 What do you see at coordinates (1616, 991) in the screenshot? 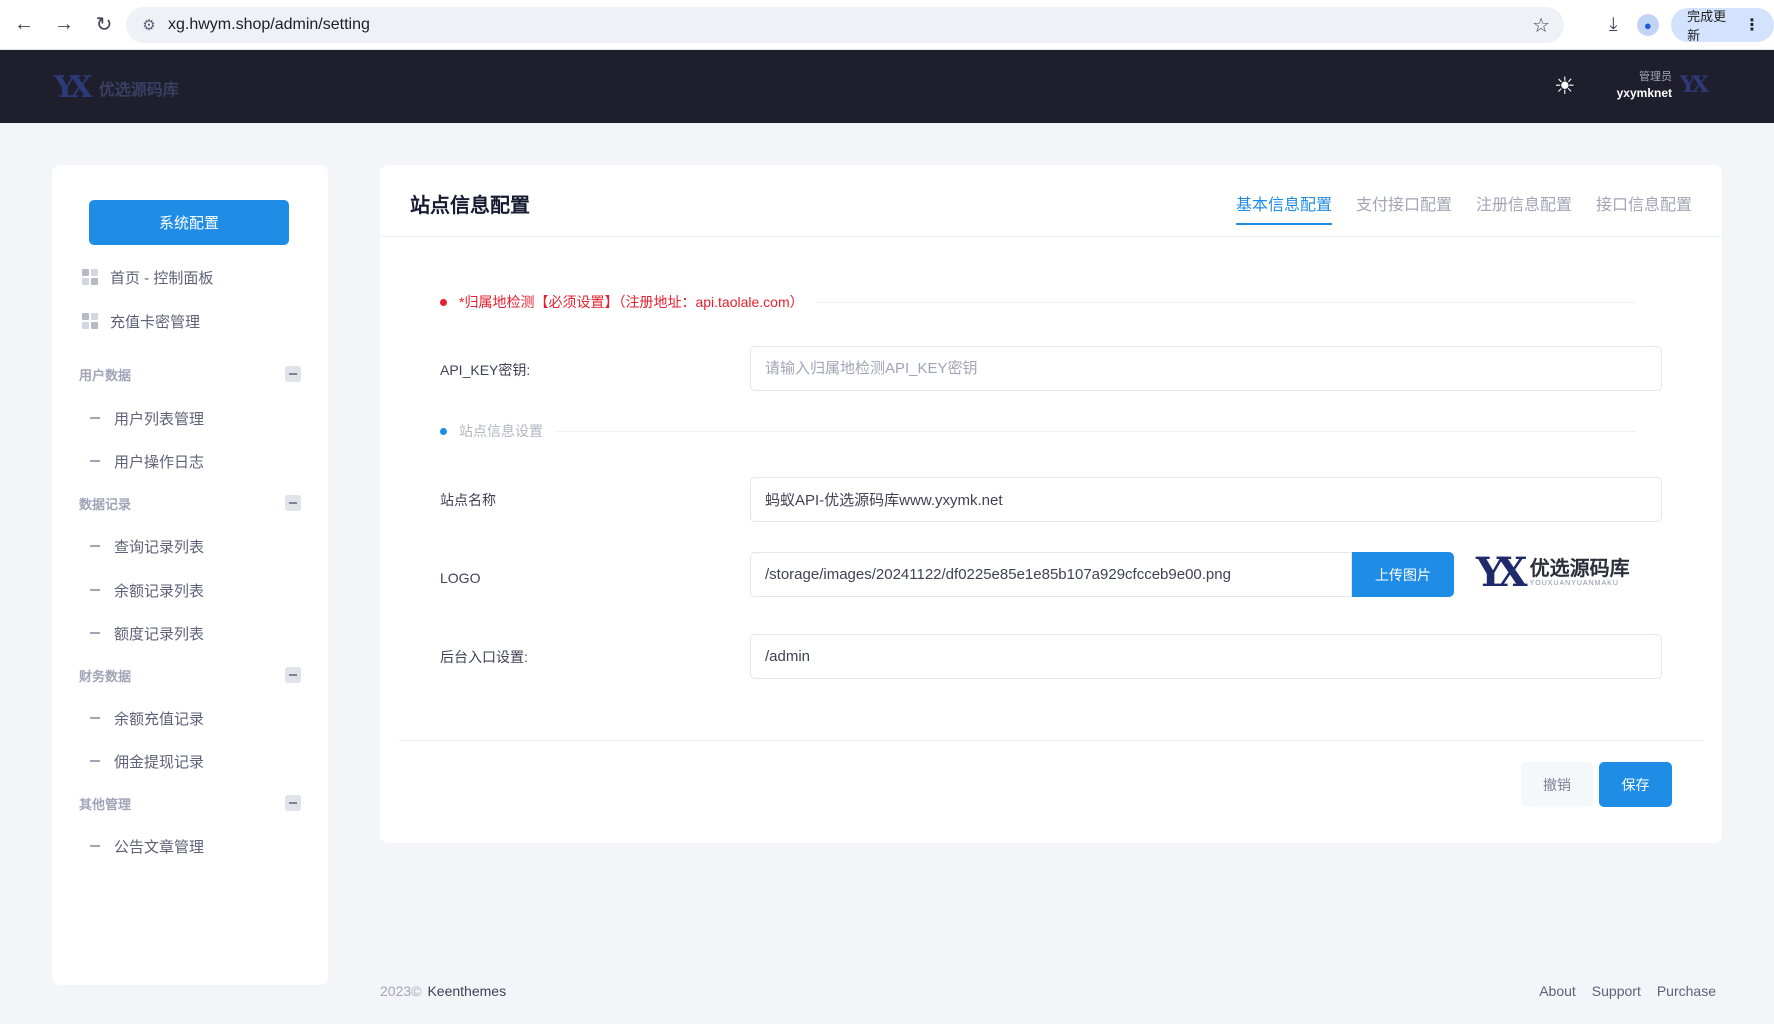
I see `footer-link-support: Support` at bounding box center [1616, 991].